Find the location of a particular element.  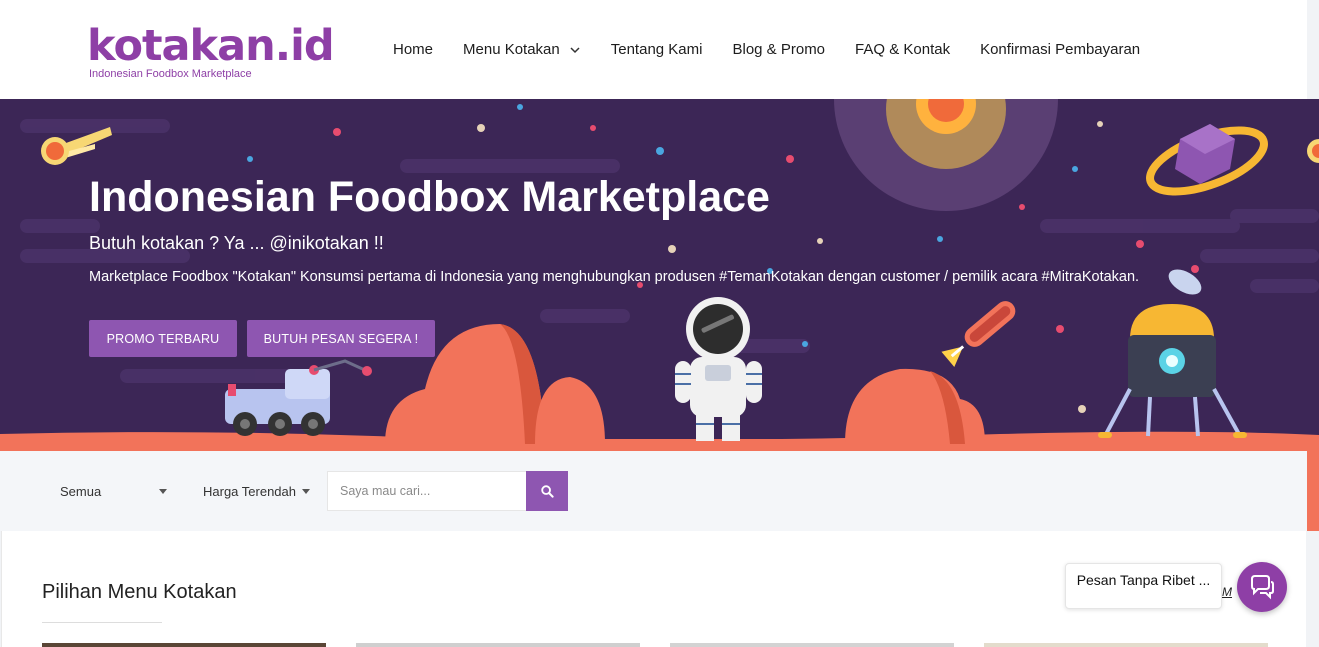

hero-ground-edge is located at coordinates (1313, 491).